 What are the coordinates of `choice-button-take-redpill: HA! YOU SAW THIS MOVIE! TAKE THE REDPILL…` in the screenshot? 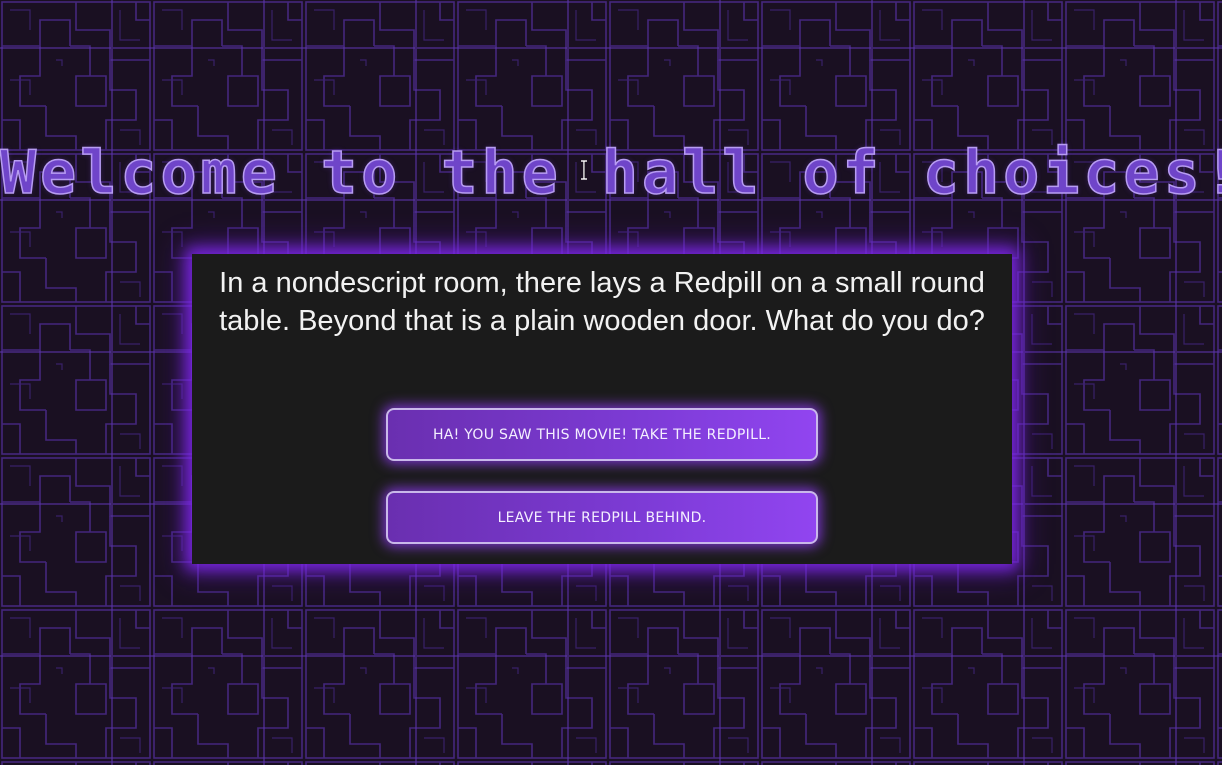 It's located at (602, 434).